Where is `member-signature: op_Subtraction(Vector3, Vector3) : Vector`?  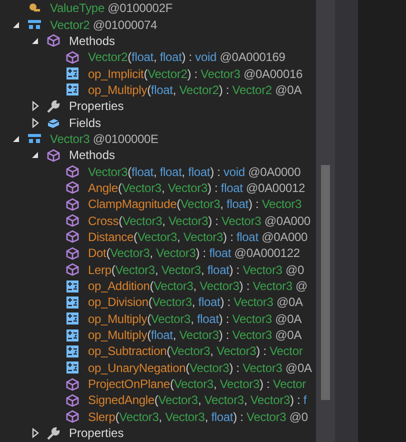 member-signature: op_Subtraction(Vector3, Vector3) : Vector is located at coordinates (195, 351).